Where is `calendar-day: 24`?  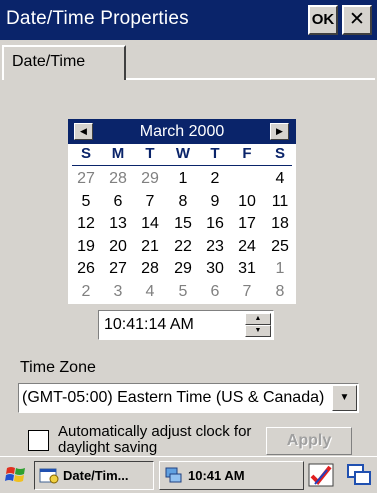 calendar-day: 24 is located at coordinates (247, 246).